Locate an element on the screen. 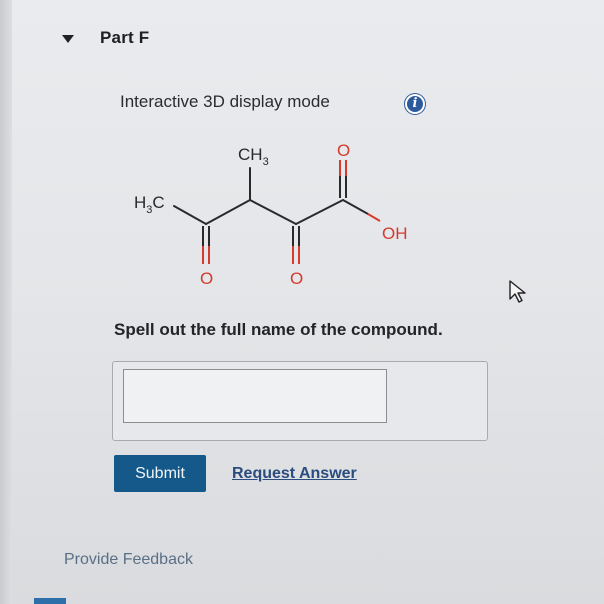 The width and height of the screenshot is (604, 604). part-header: Part F is located at coordinates (105, 38).